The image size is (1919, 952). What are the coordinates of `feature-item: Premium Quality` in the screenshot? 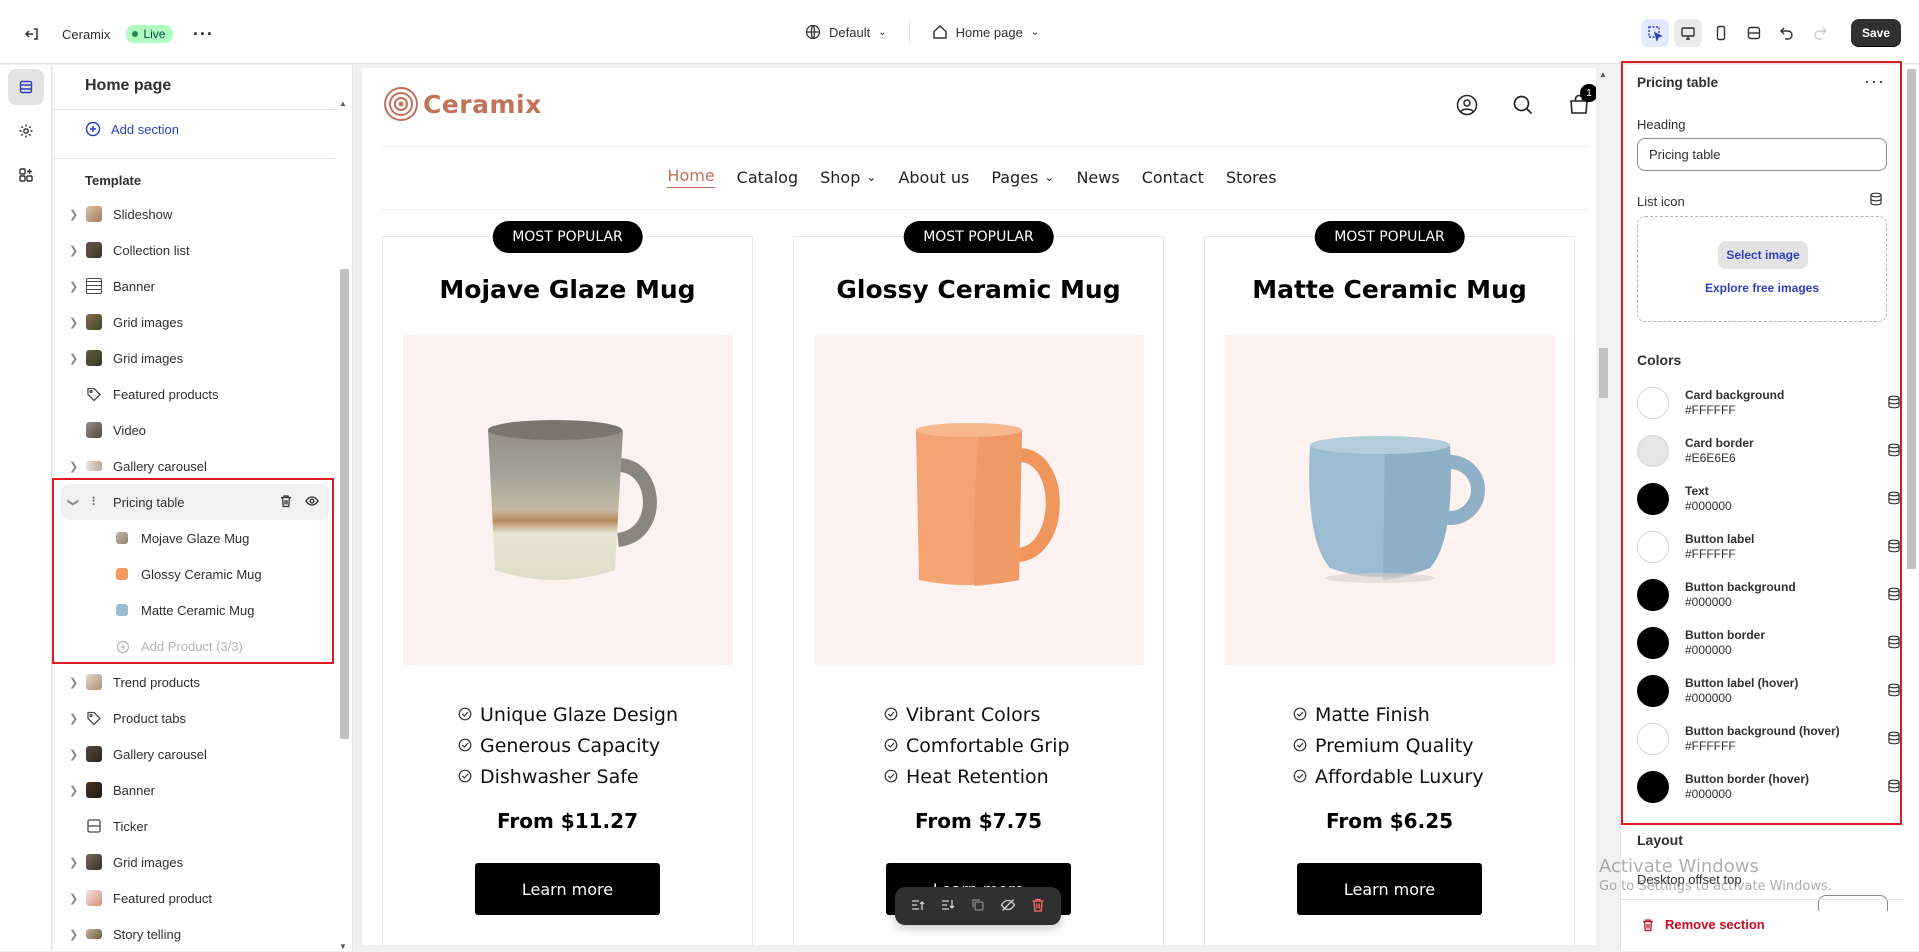 It's located at (1433, 745).